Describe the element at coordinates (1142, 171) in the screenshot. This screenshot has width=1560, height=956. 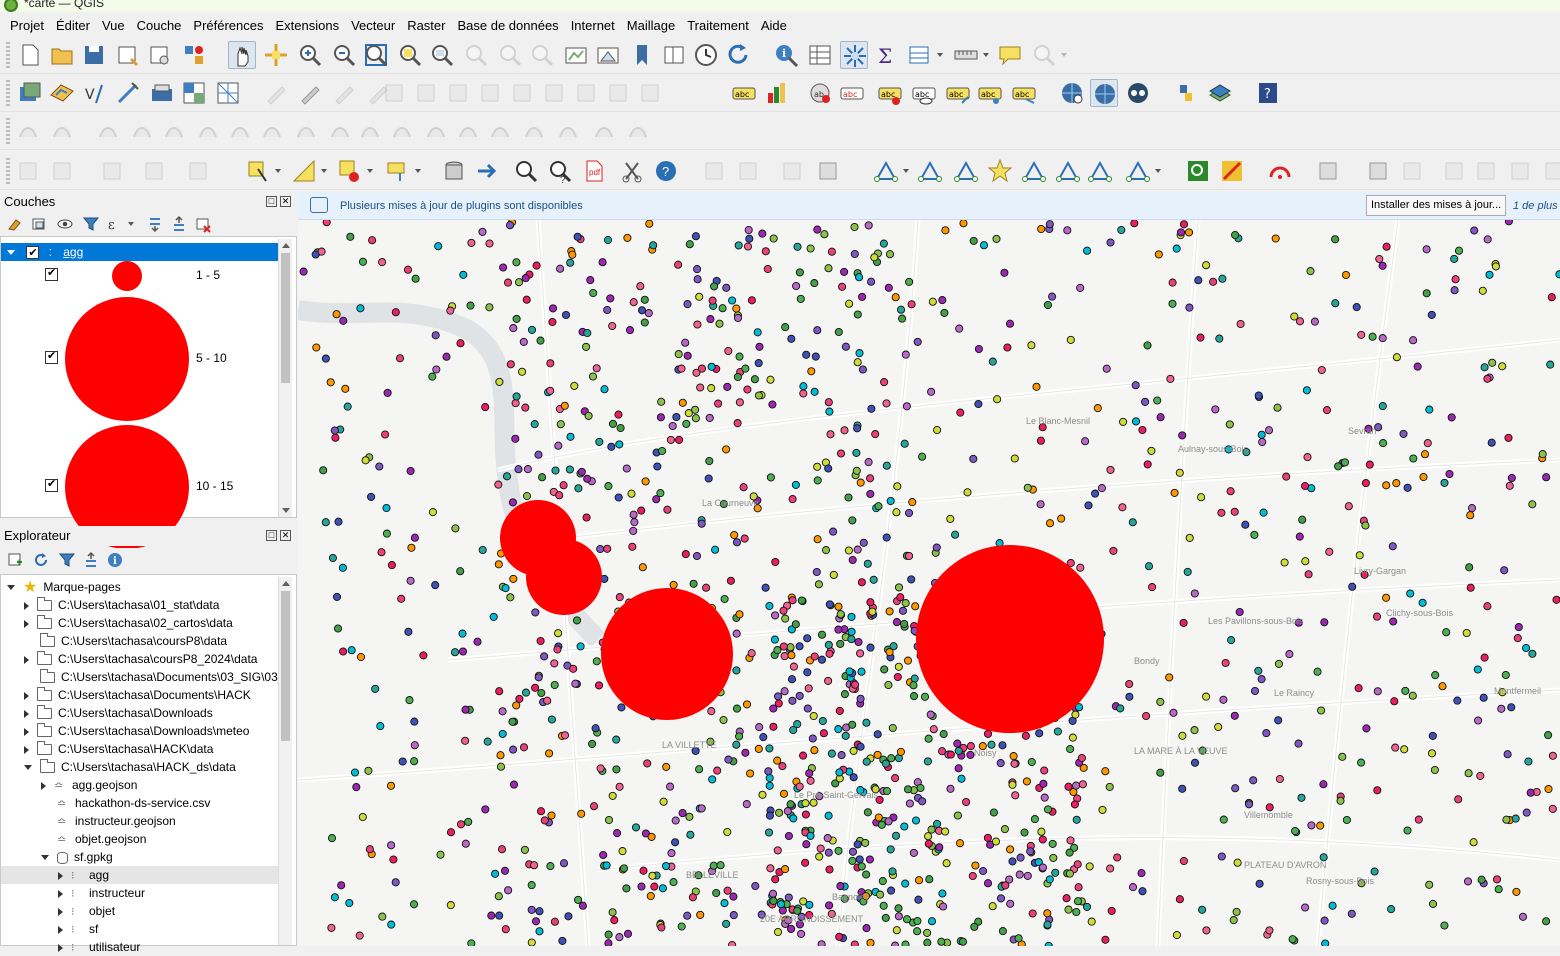
I see `toolbar4-tool-27-icon` at that location.